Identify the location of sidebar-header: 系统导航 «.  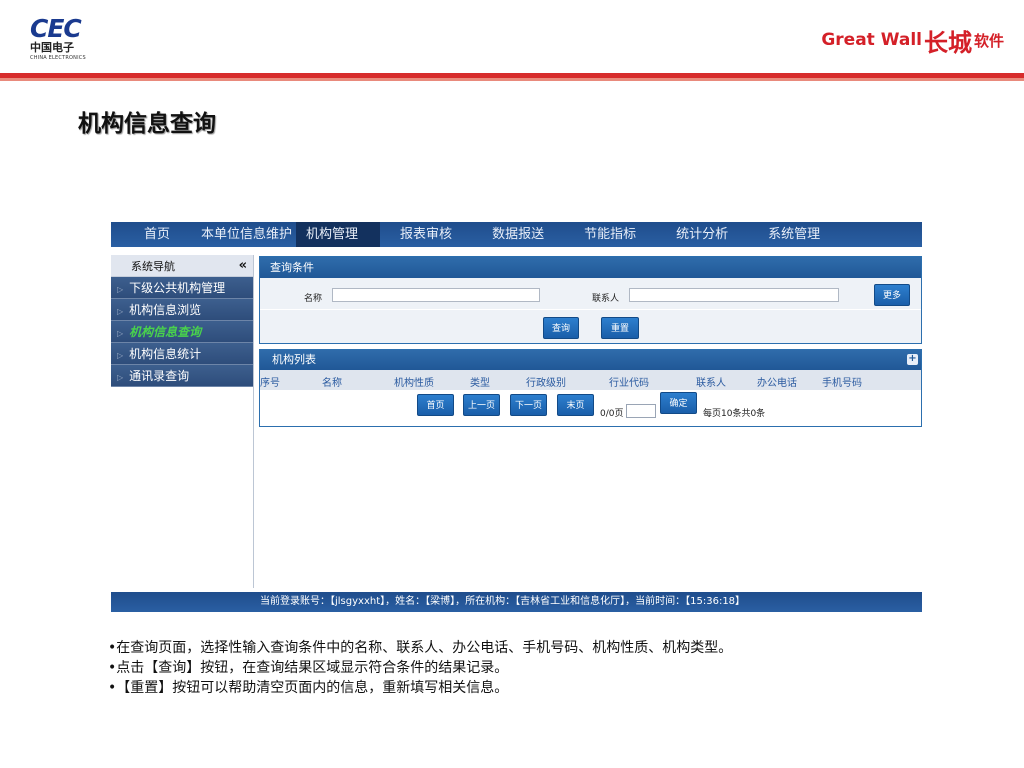
(182, 266).